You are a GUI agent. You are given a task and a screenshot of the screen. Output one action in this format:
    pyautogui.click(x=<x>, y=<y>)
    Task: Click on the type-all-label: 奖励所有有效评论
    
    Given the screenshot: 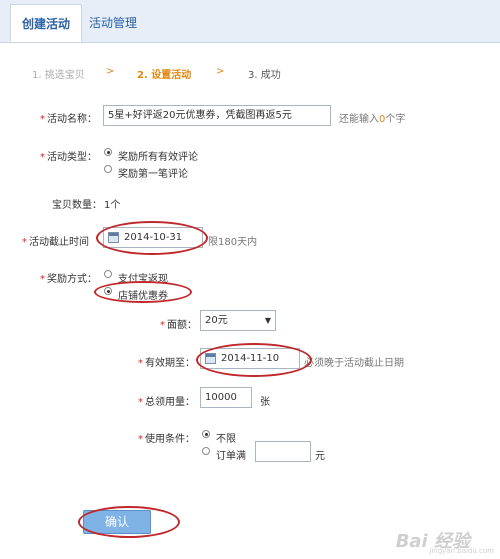 What is the action you would take?
    pyautogui.click(x=158, y=157)
    